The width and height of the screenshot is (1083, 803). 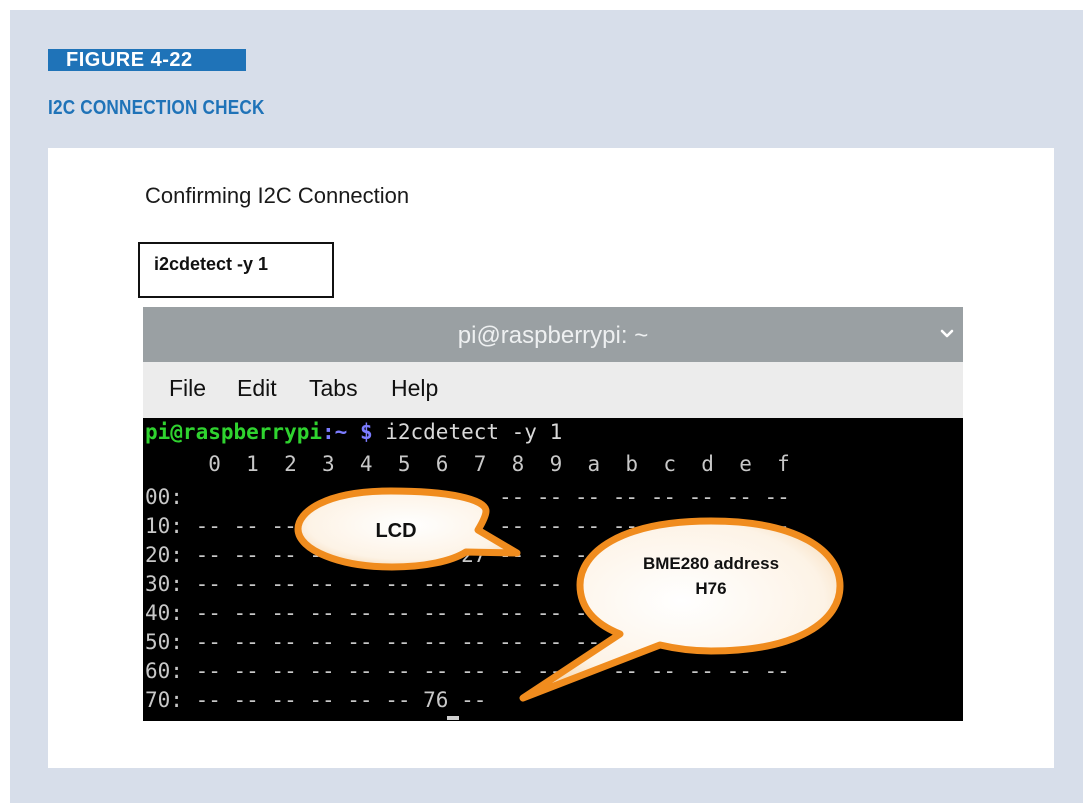 What do you see at coordinates (277, 195) in the screenshot?
I see `card-heading: Confirming I2C Connection` at bounding box center [277, 195].